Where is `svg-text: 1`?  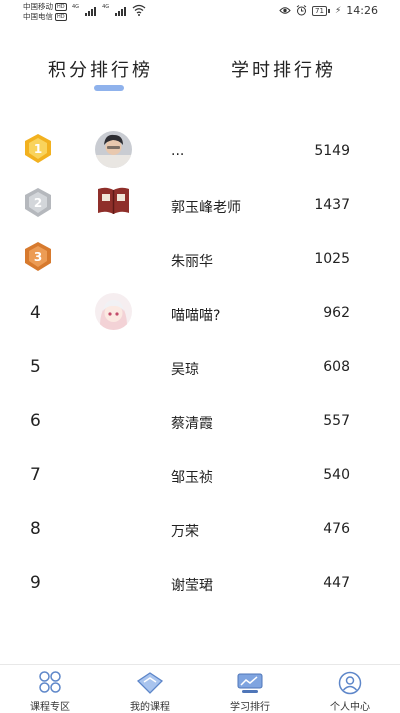
svg-text: 1 is located at coordinates (38, 149).